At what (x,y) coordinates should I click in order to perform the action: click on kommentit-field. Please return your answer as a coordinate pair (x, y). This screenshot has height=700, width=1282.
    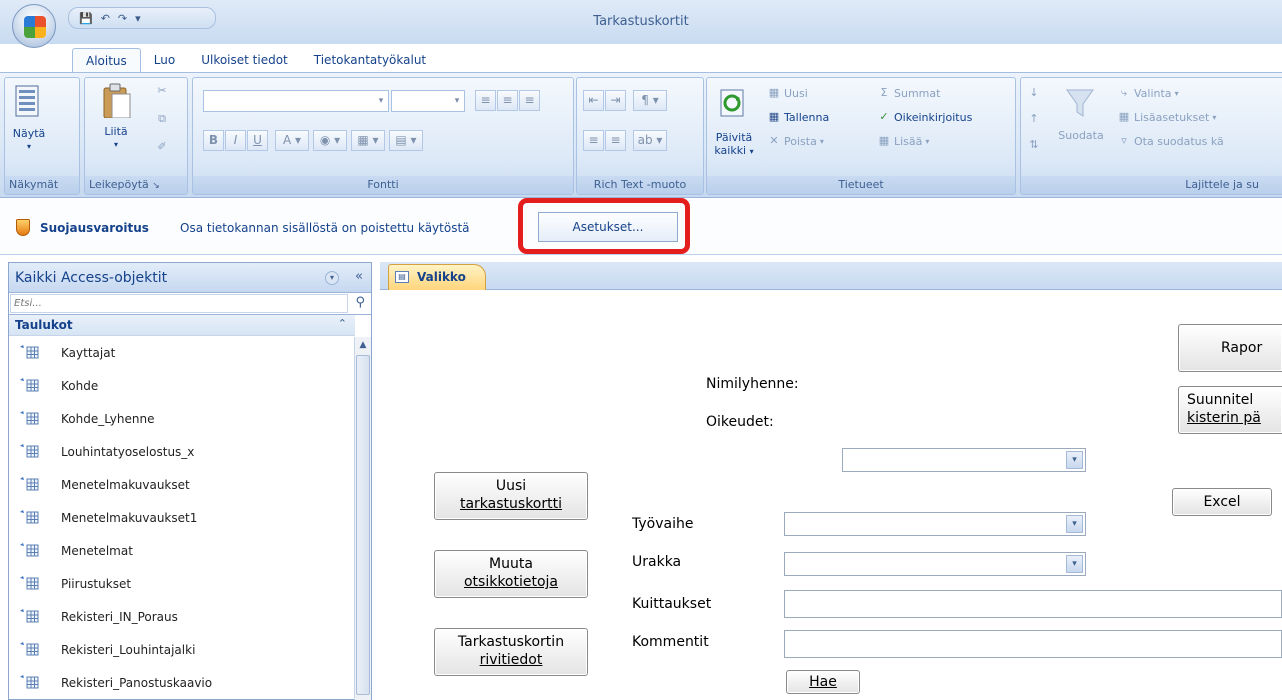
    Looking at the image, I should click on (1033, 644).